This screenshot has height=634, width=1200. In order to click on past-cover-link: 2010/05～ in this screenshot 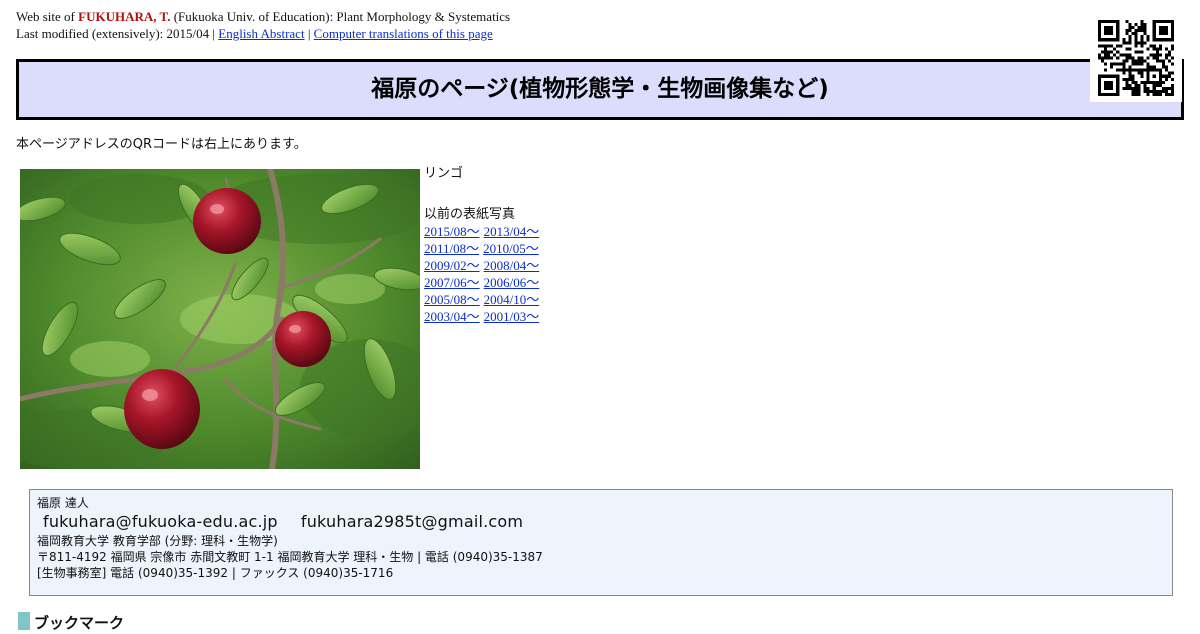, I will do `click(511, 248)`.